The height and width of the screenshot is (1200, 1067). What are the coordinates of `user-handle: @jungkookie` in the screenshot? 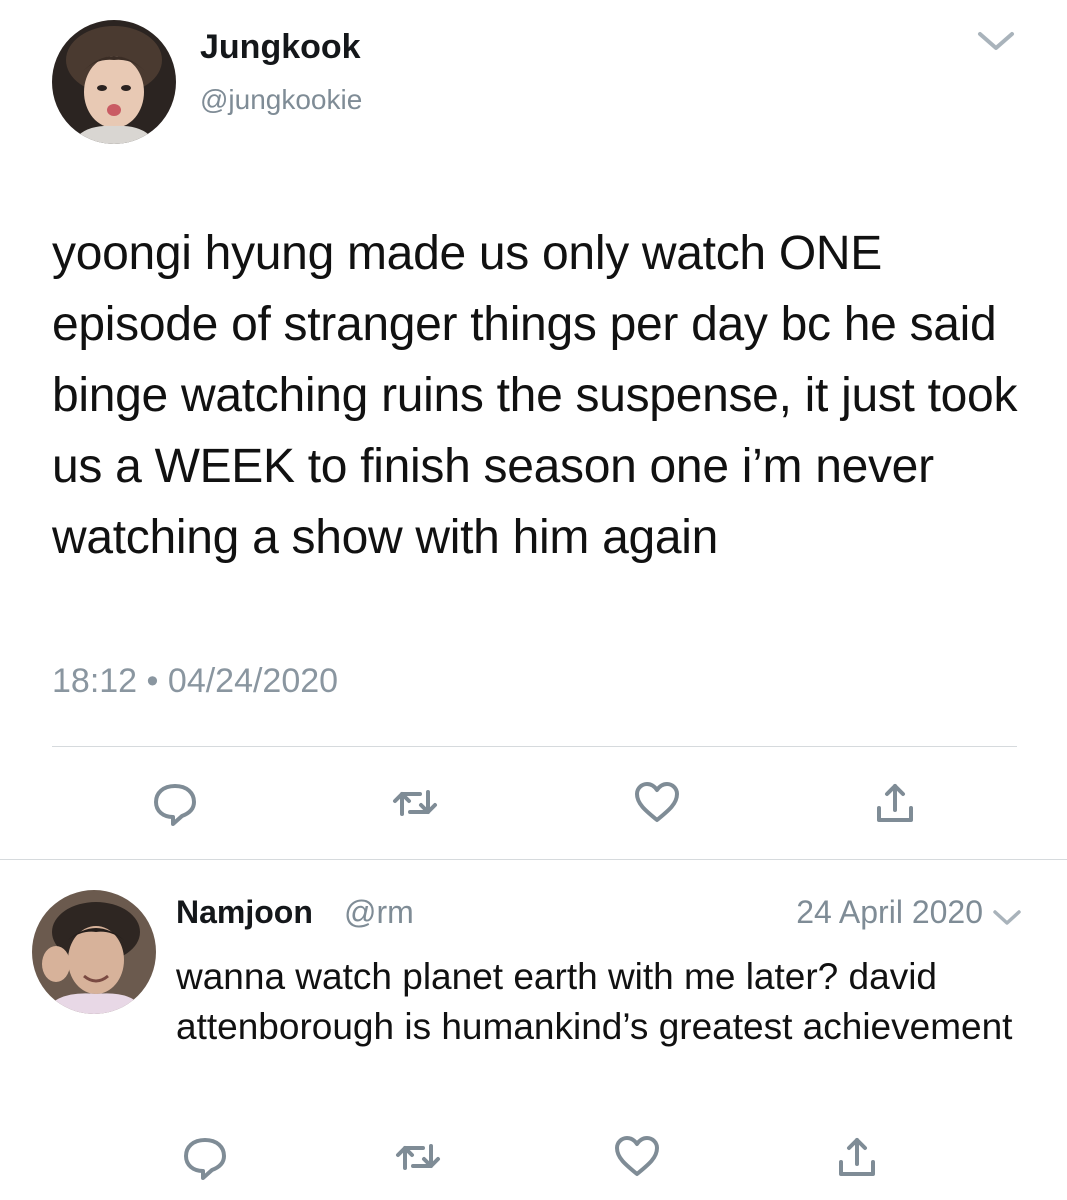 It's located at (281, 100).